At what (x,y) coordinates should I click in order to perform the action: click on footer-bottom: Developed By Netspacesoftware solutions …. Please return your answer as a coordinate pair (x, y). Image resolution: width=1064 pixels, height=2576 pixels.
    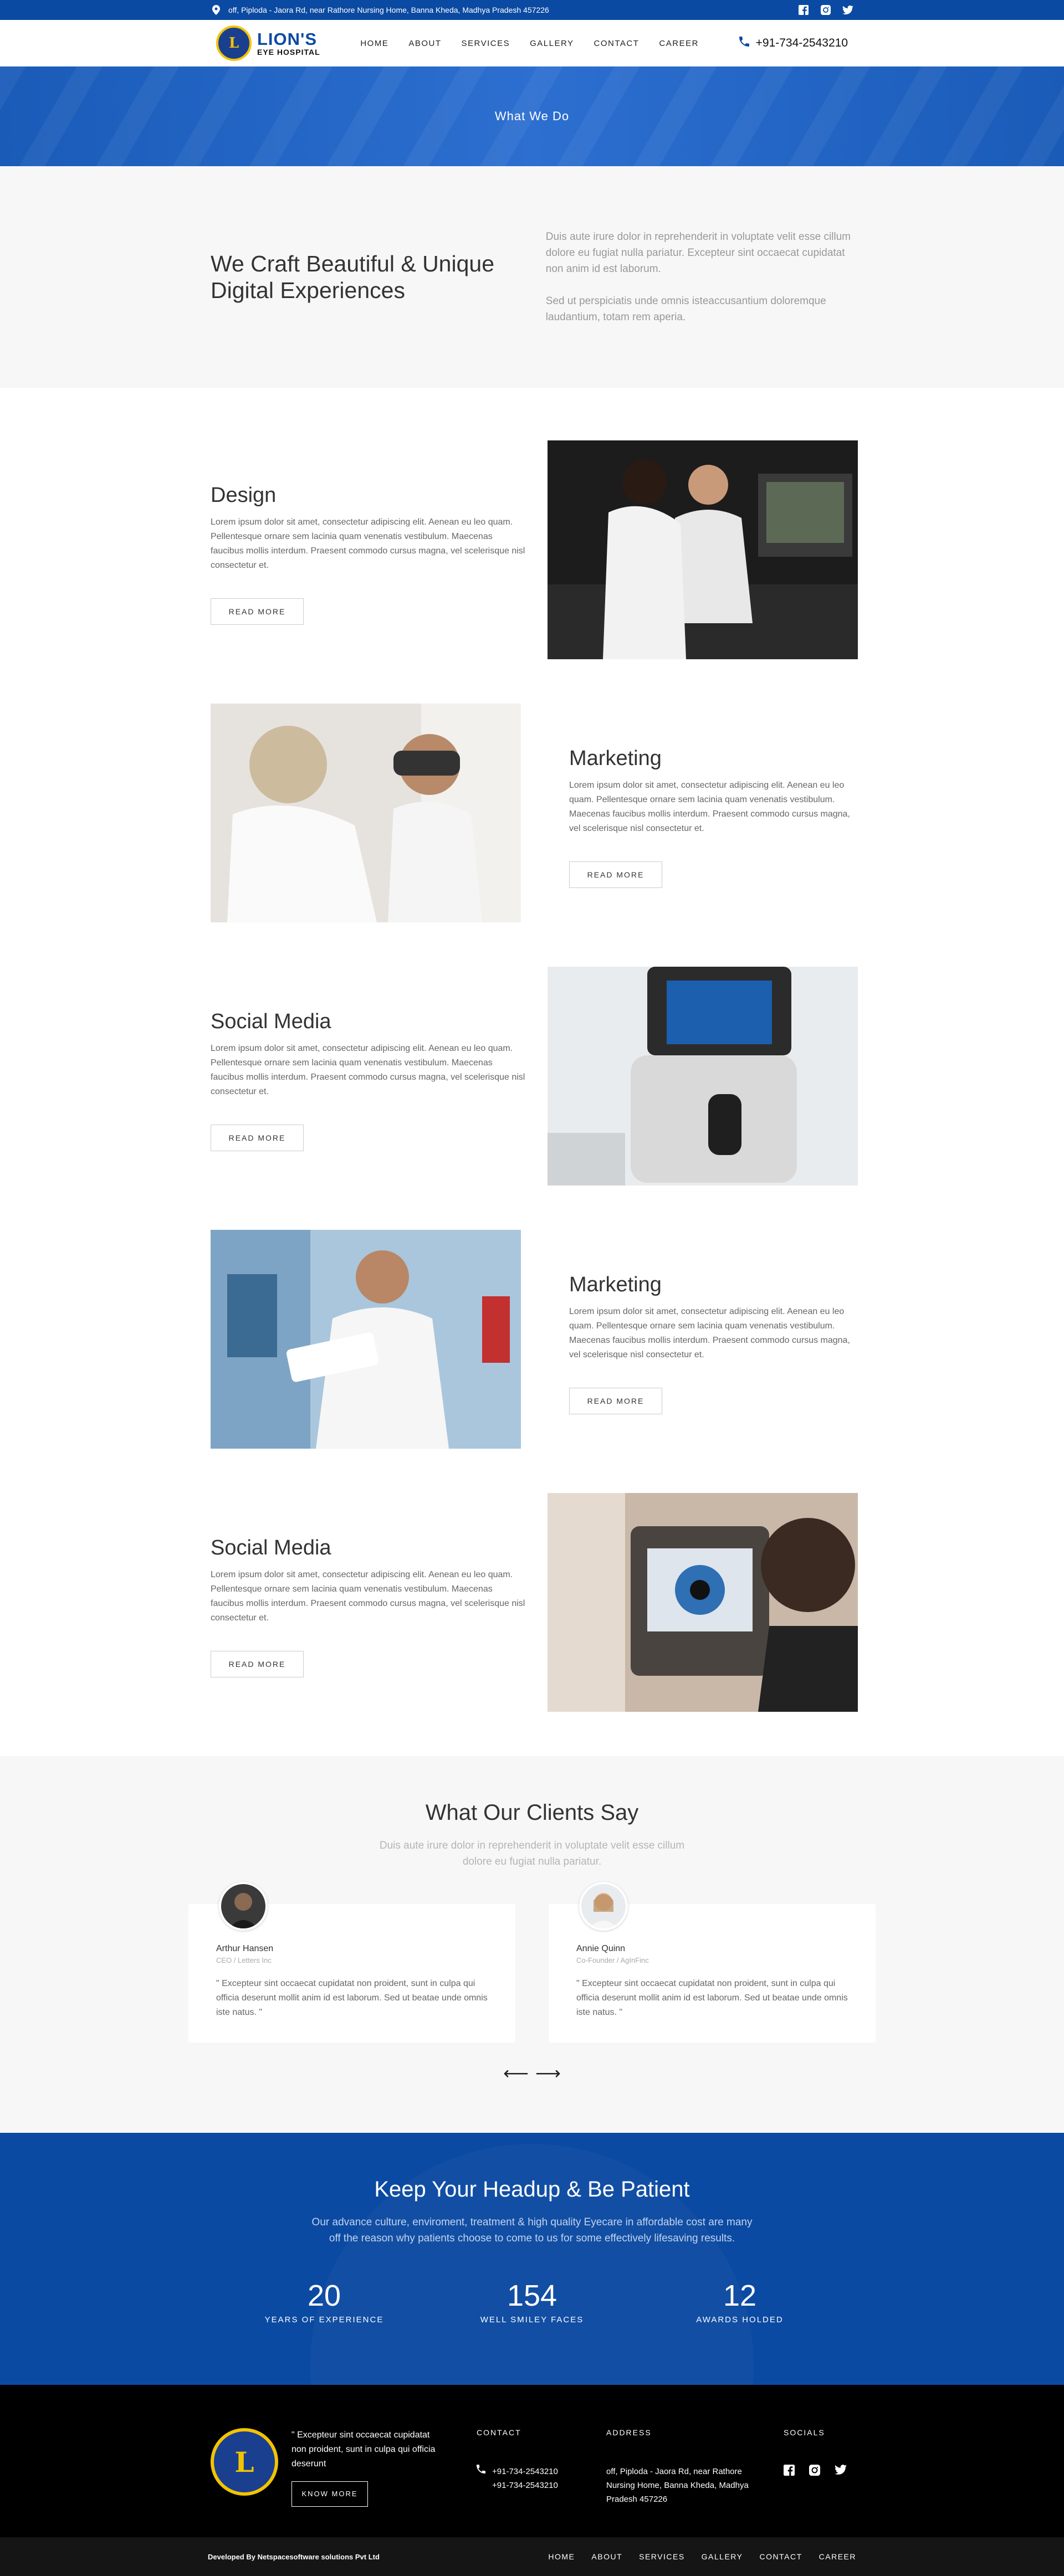
    Looking at the image, I should click on (532, 2556).